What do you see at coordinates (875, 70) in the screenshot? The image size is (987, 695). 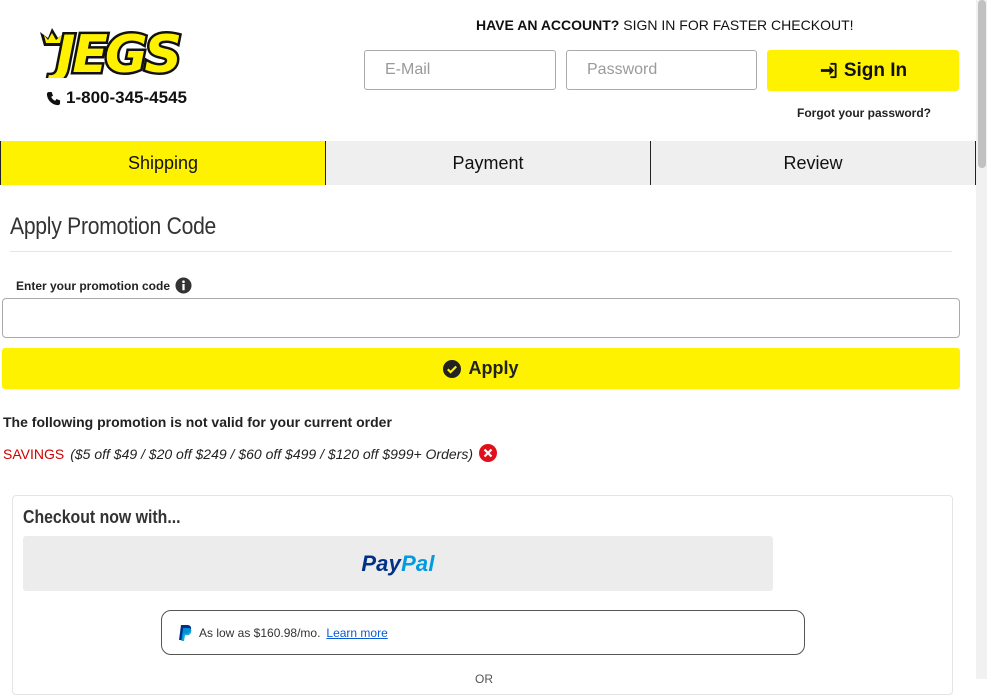 I see `sign-in-label: Sign In` at bounding box center [875, 70].